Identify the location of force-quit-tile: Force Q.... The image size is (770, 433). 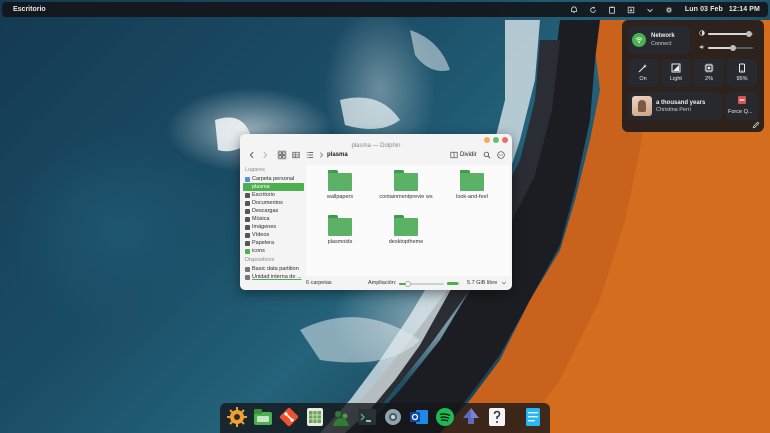
(742, 106).